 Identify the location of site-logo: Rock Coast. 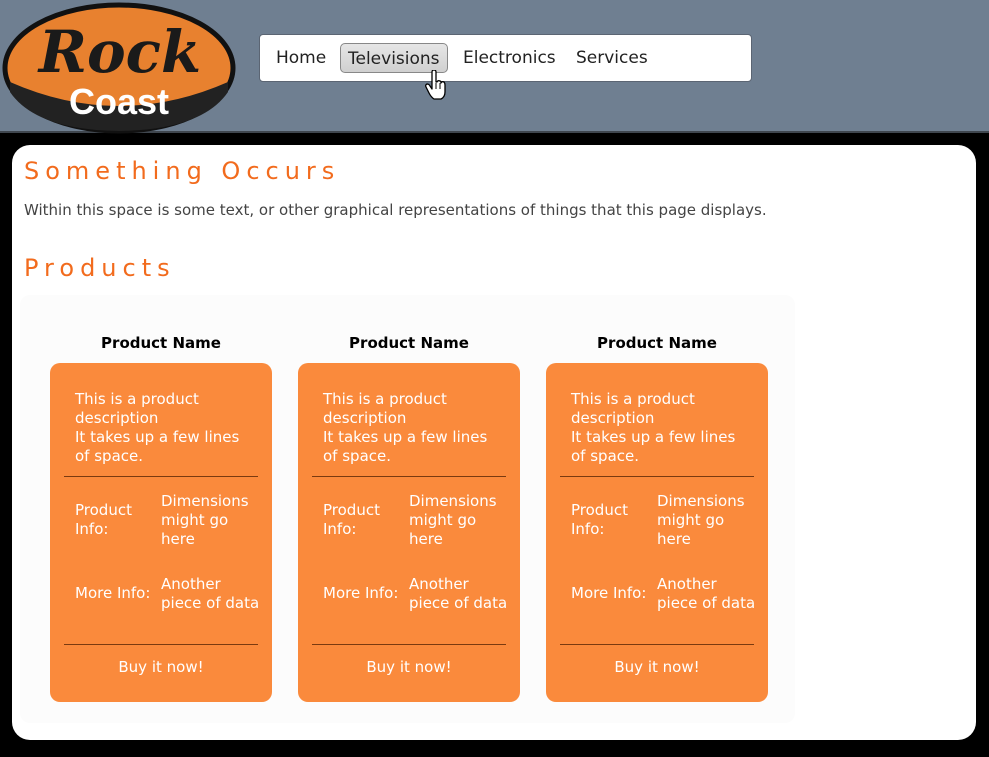
(119, 68).